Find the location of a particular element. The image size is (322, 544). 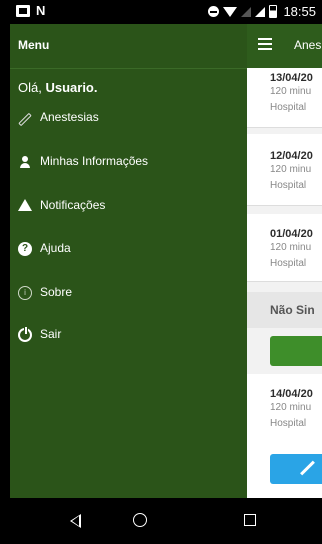

user-greeting: Olá, Usuario. is located at coordinates (57, 87).